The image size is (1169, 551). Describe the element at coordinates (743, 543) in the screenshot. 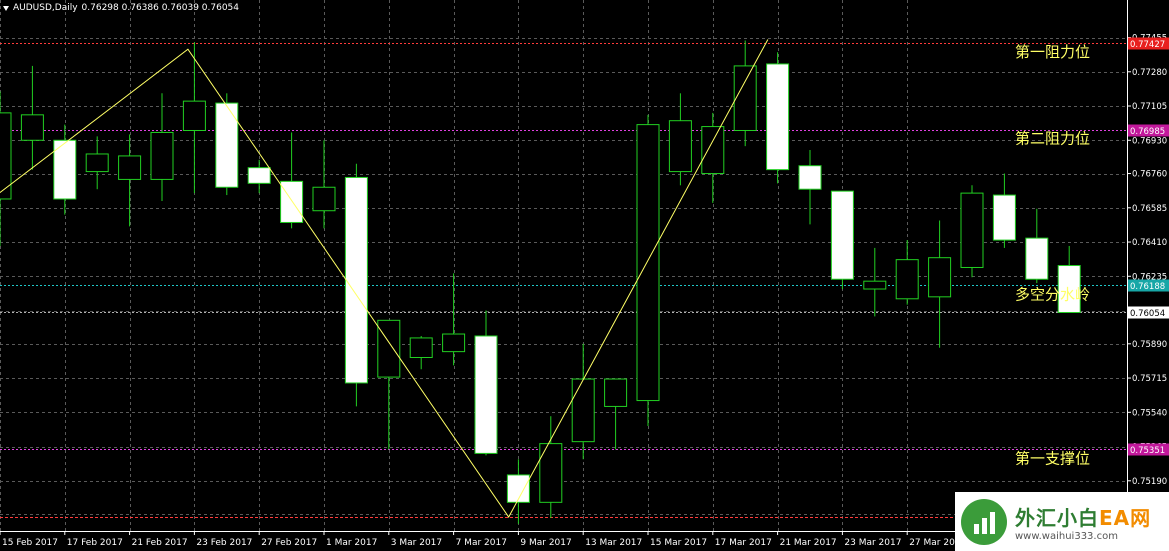

I see `date-tick-label: 17 Mar 2017` at that location.